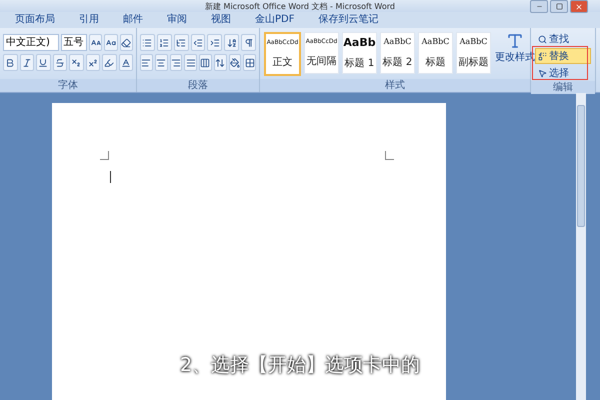 This screenshot has height=400, width=600. I want to click on editing-button: 选择, so click(563, 73).